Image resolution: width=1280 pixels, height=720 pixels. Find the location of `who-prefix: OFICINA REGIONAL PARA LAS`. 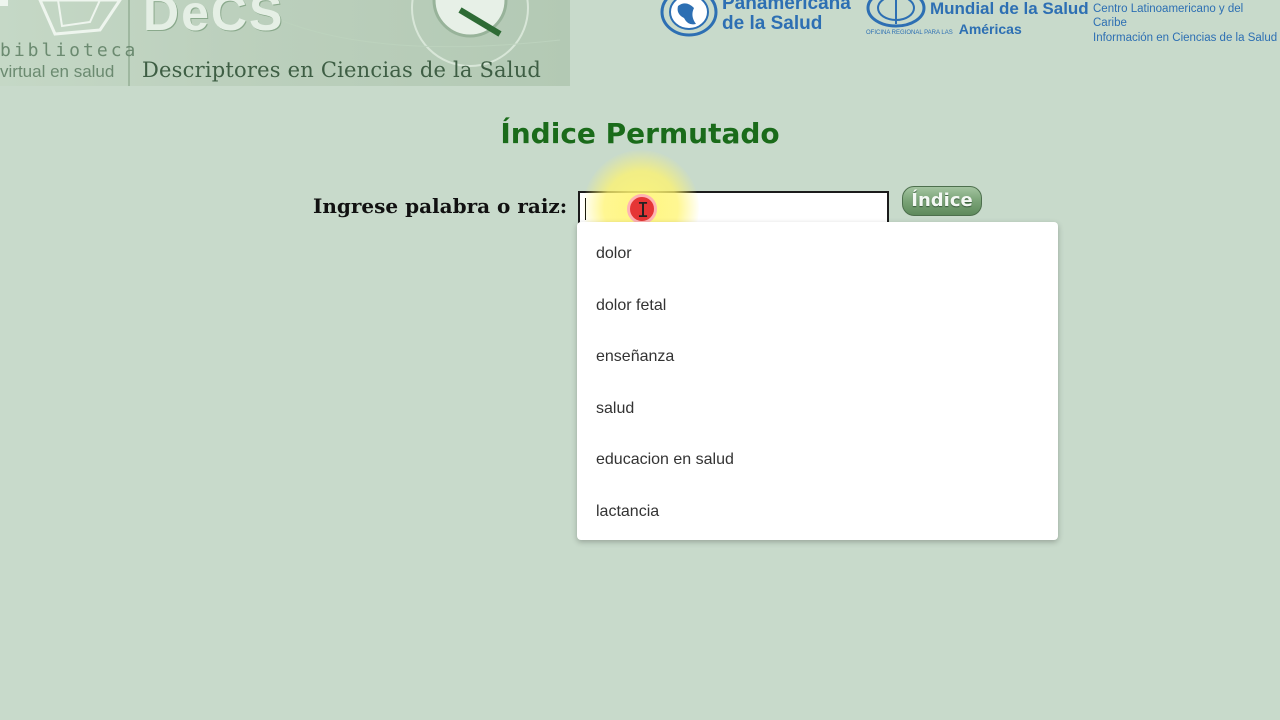

who-prefix: OFICINA REGIONAL PARA LAS is located at coordinates (909, 32).